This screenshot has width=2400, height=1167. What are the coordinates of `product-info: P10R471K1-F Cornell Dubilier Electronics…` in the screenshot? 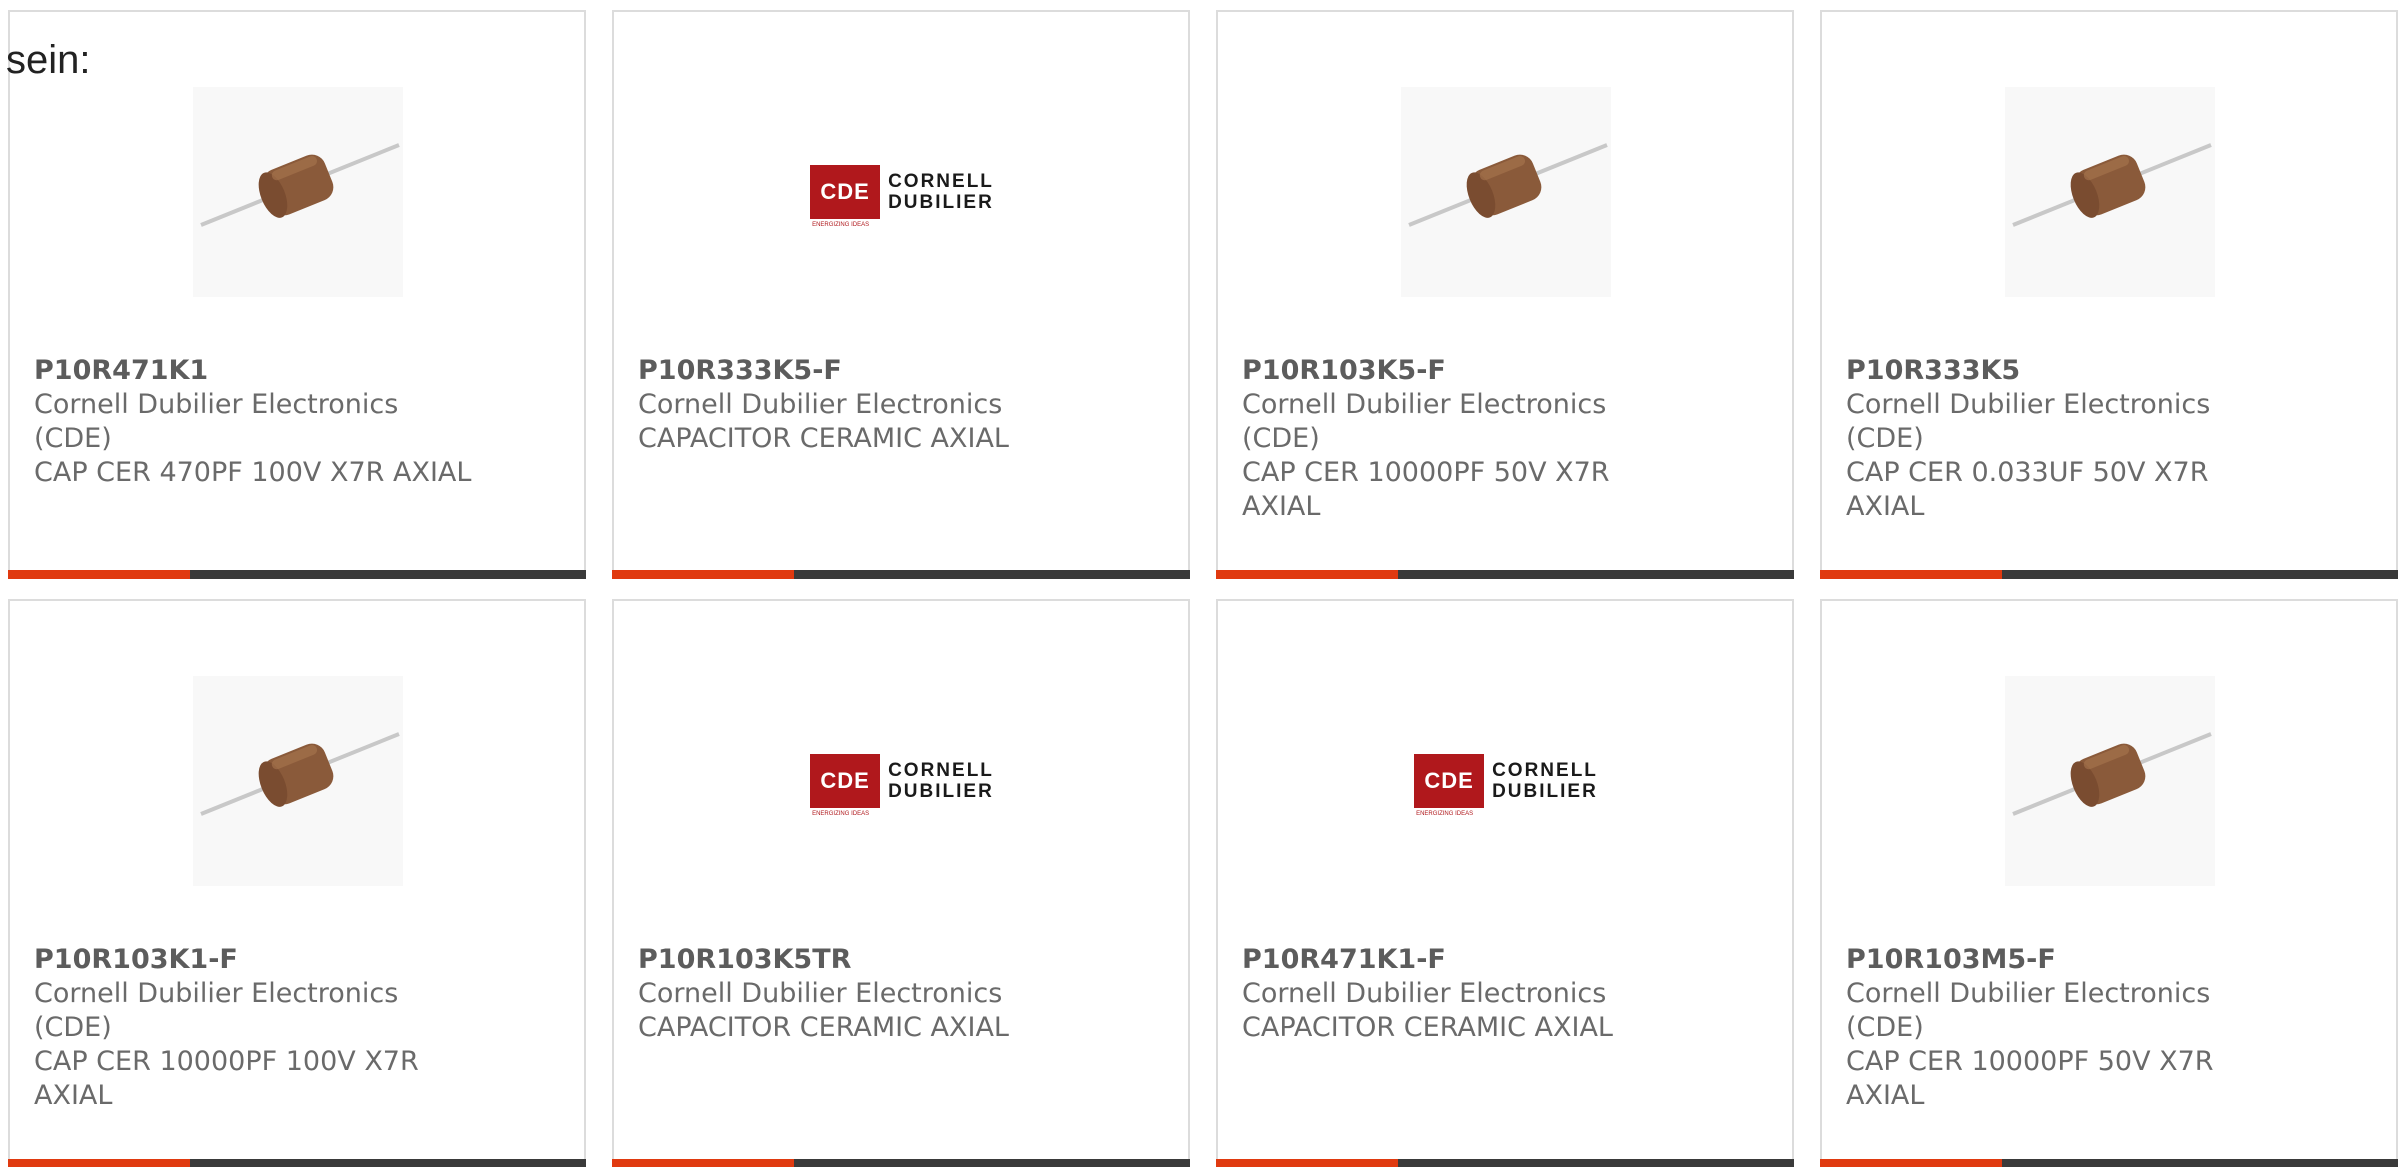 It's located at (1462, 994).